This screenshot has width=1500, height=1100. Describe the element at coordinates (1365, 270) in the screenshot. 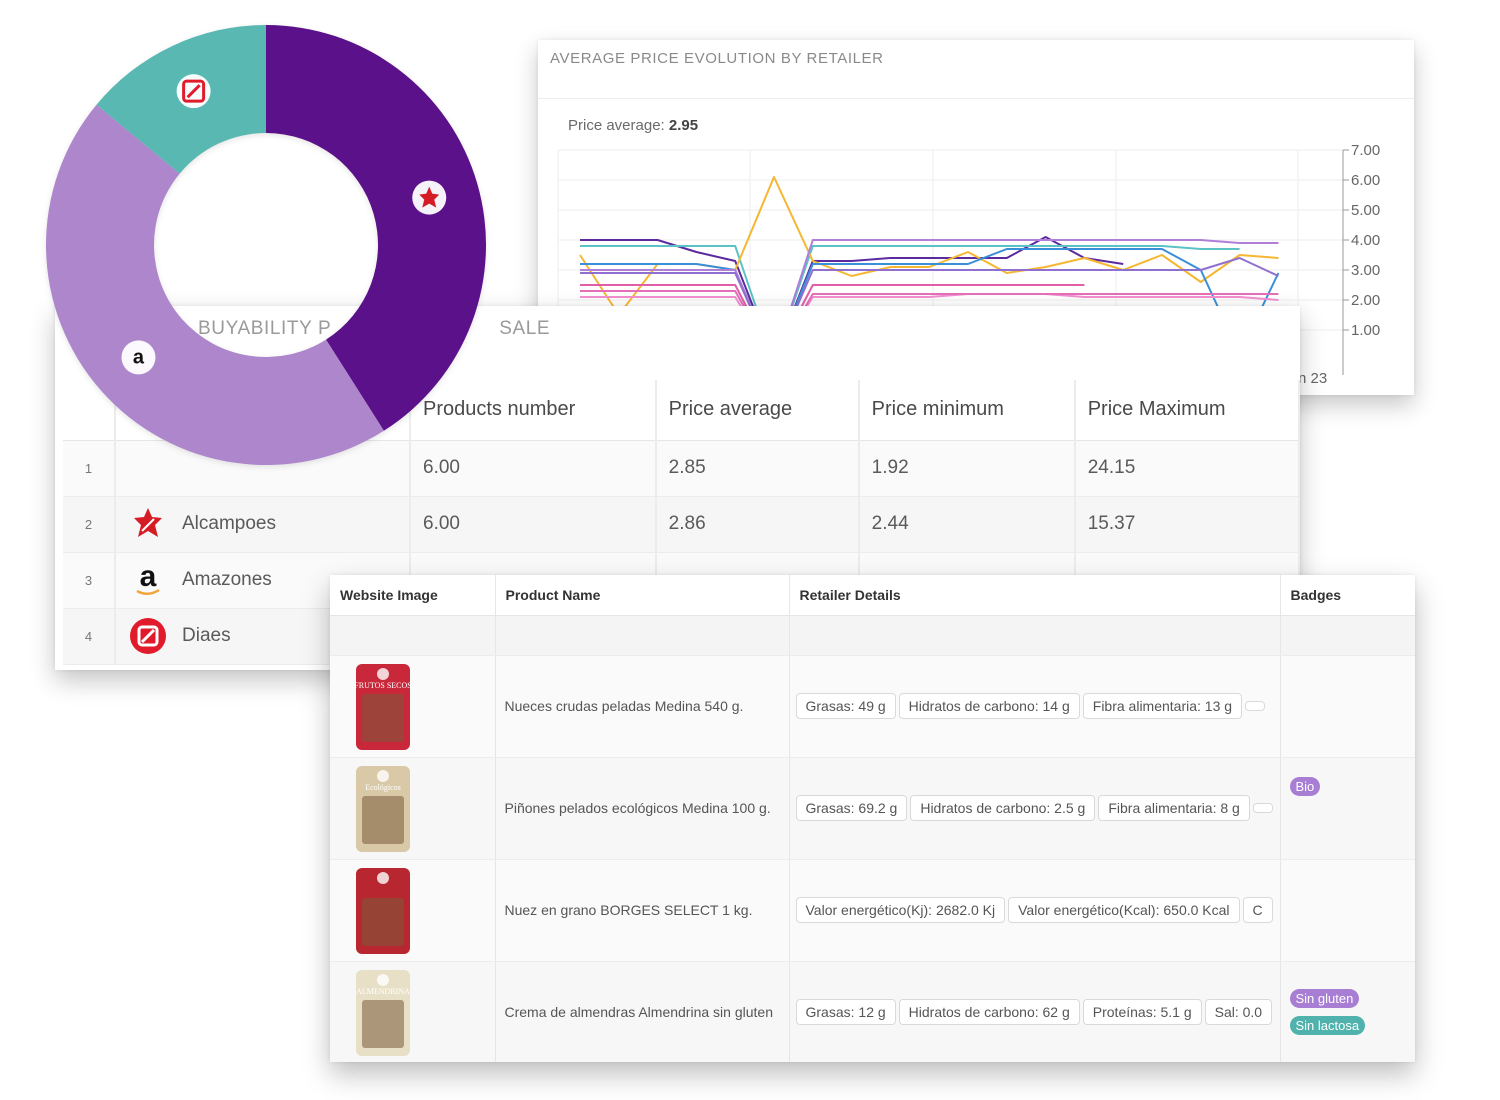

I see `y-tick-label: 3.00` at that location.